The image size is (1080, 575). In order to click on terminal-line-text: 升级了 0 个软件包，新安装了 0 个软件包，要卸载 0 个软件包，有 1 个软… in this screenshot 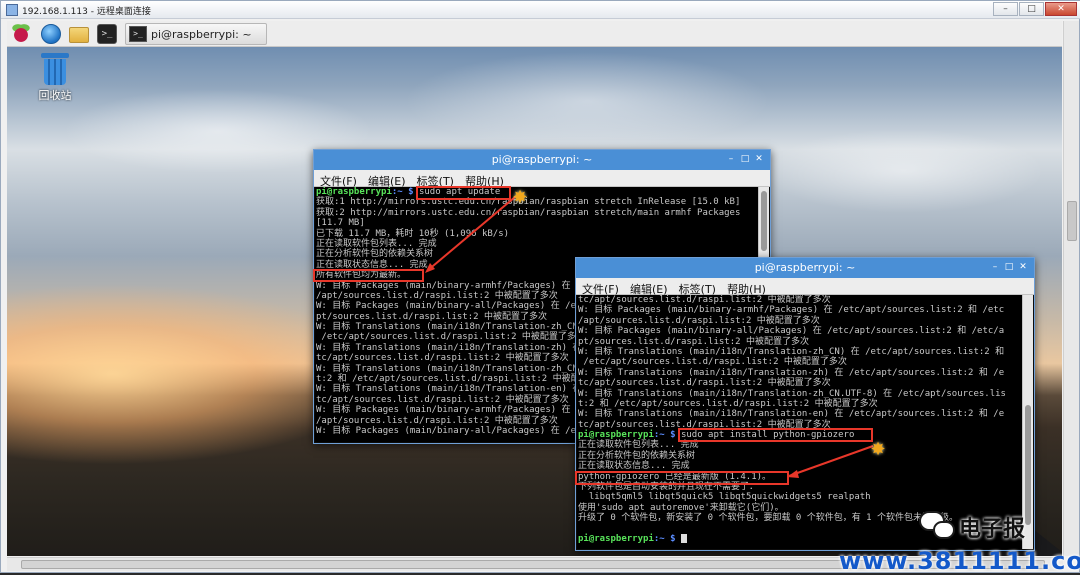, I will do `click(768, 518)`.